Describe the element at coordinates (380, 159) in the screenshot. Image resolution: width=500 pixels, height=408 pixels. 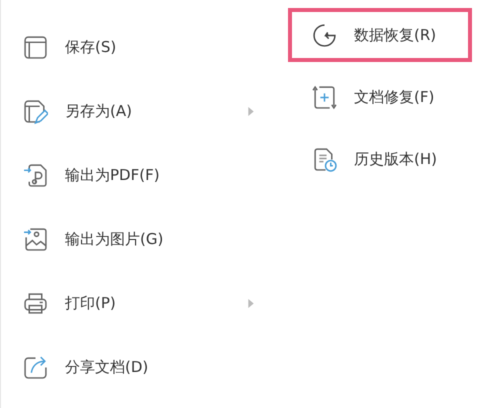
I see `submenu-item: 历史版本(H)` at that location.